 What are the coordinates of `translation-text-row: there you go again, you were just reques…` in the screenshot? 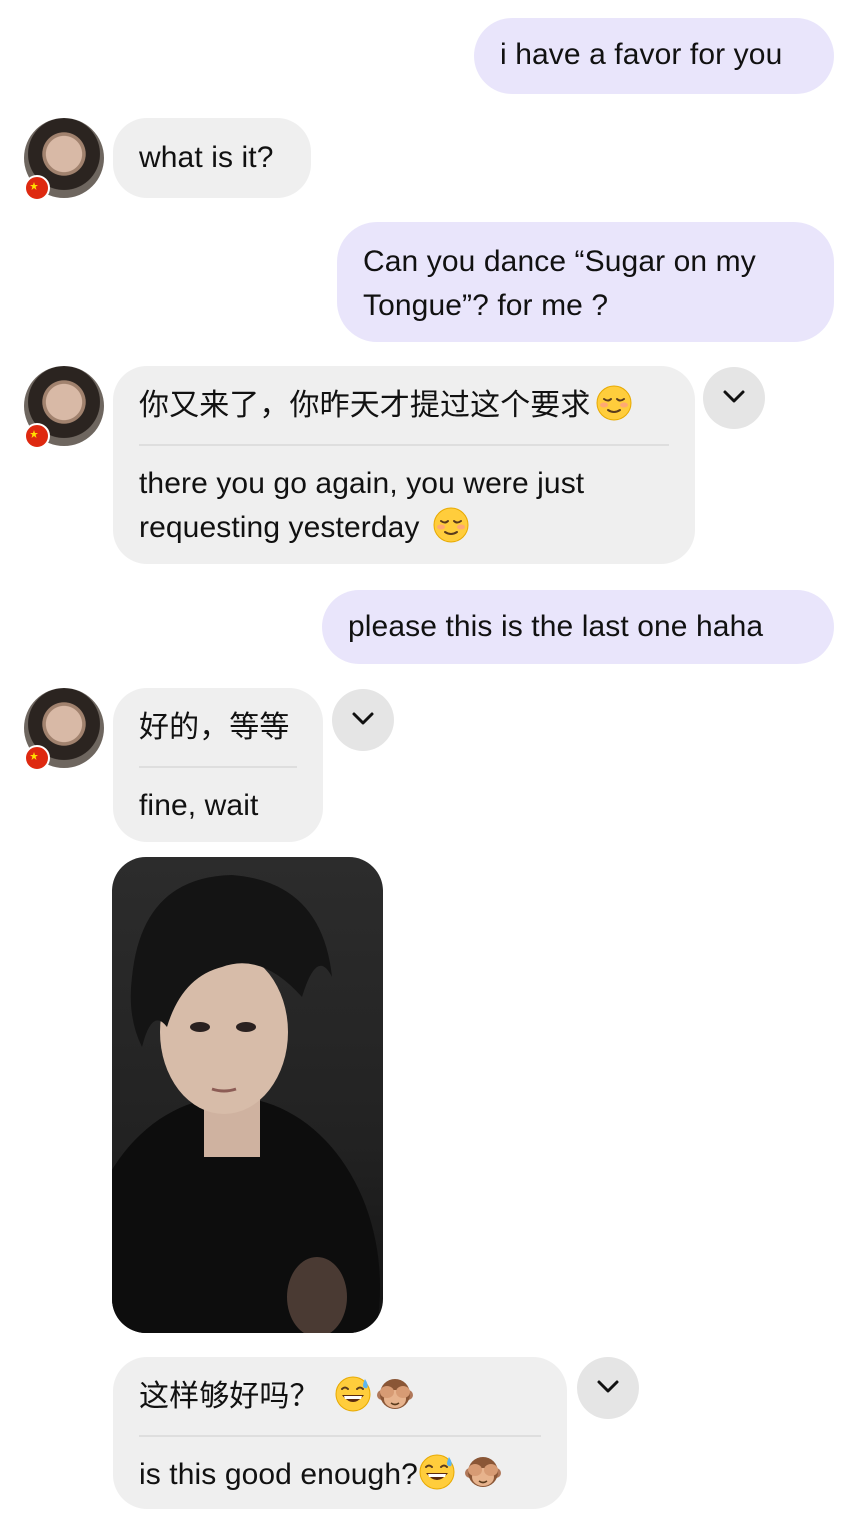 It's located at (404, 506).